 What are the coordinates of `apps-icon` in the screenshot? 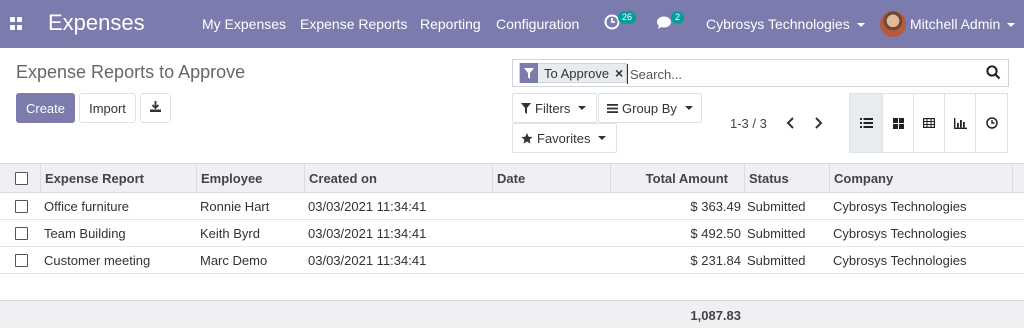 It's located at (16, 23).